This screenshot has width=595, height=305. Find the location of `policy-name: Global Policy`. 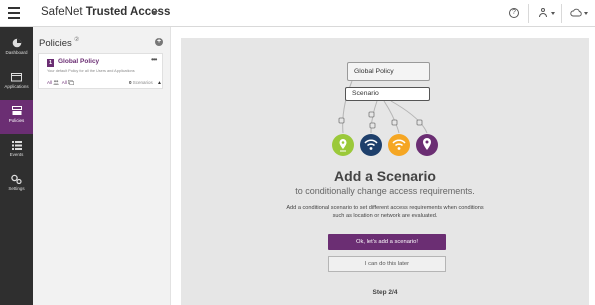

policy-name: Global Policy is located at coordinates (78, 61).